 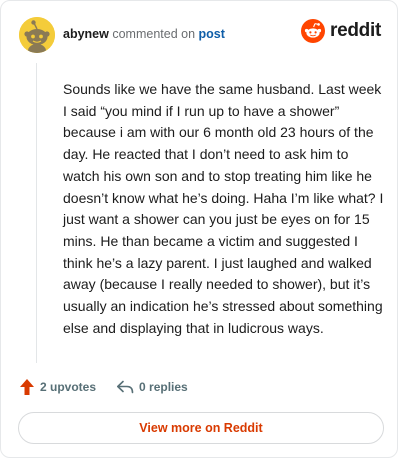 I want to click on reddit-wordmark: reddit, so click(x=355, y=30).